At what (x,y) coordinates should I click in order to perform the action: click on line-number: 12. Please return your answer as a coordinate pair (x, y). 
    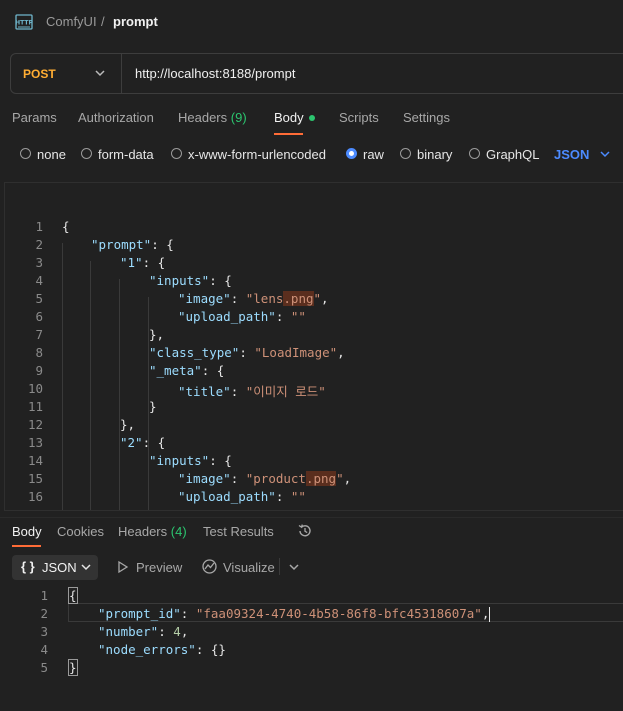
    Looking at the image, I should click on (35, 424).